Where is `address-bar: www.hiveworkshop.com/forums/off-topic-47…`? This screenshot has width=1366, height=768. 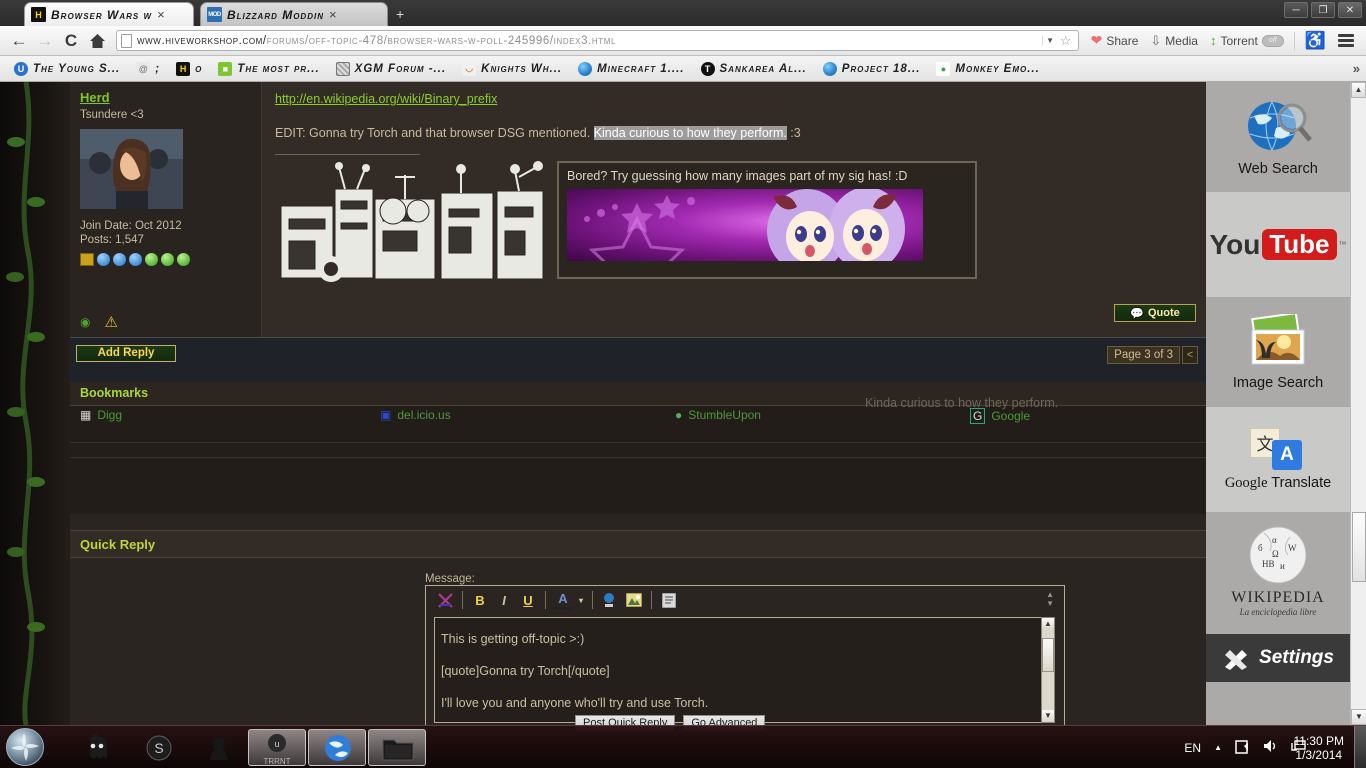
address-bar: www.hiveworkshop.com/forums/off-topic-47… is located at coordinates (597, 40).